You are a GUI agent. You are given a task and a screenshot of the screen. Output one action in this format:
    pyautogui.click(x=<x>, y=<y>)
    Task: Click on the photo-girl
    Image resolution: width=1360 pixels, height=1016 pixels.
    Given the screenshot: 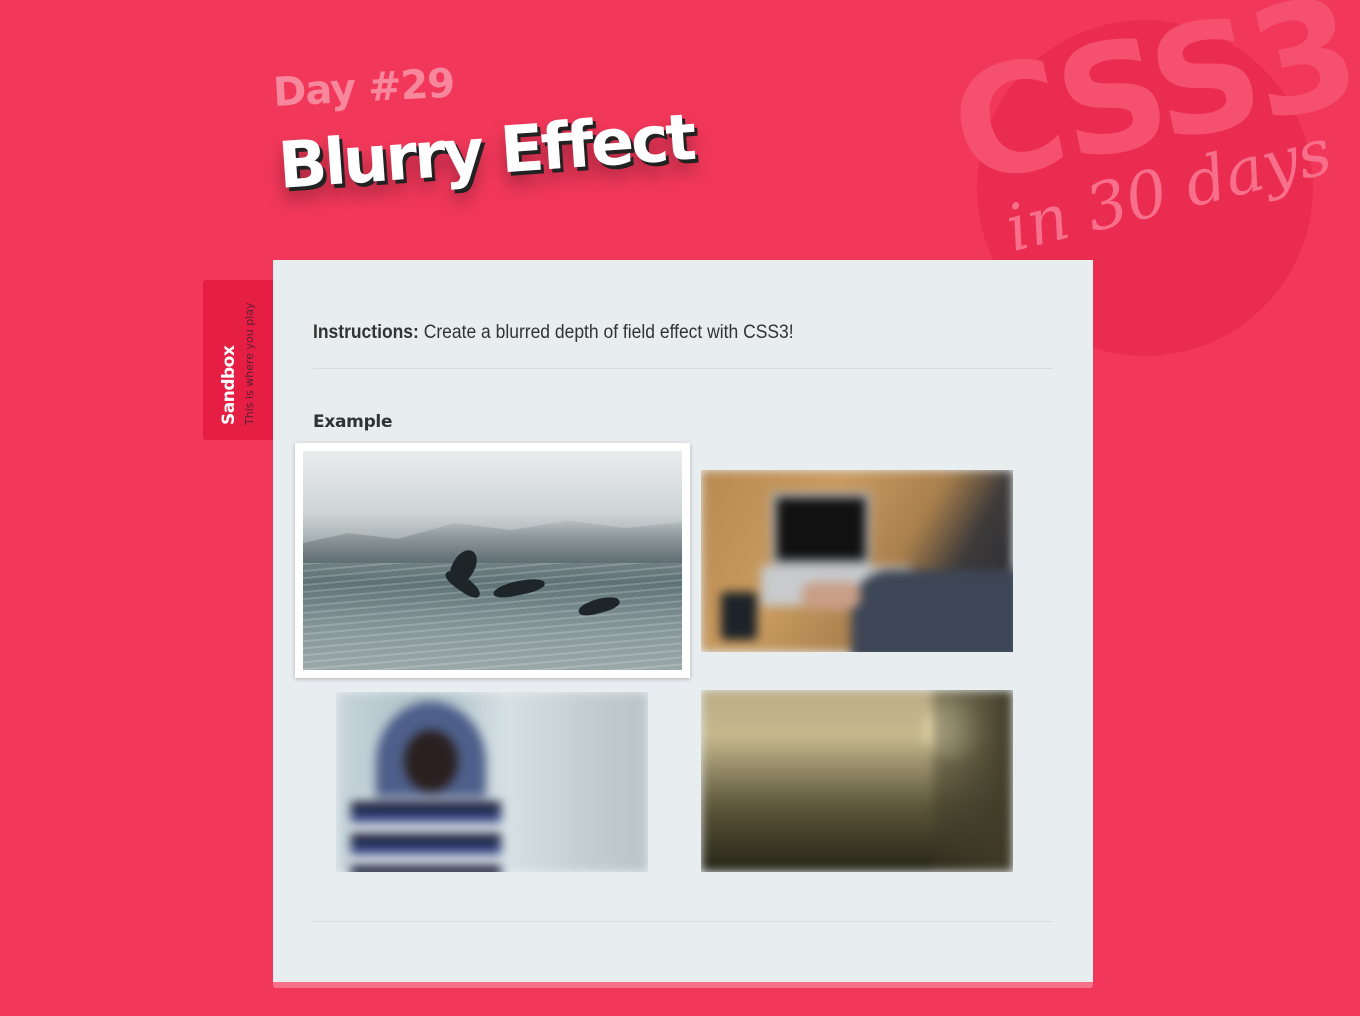 What is the action you would take?
    pyautogui.click(x=492, y=782)
    